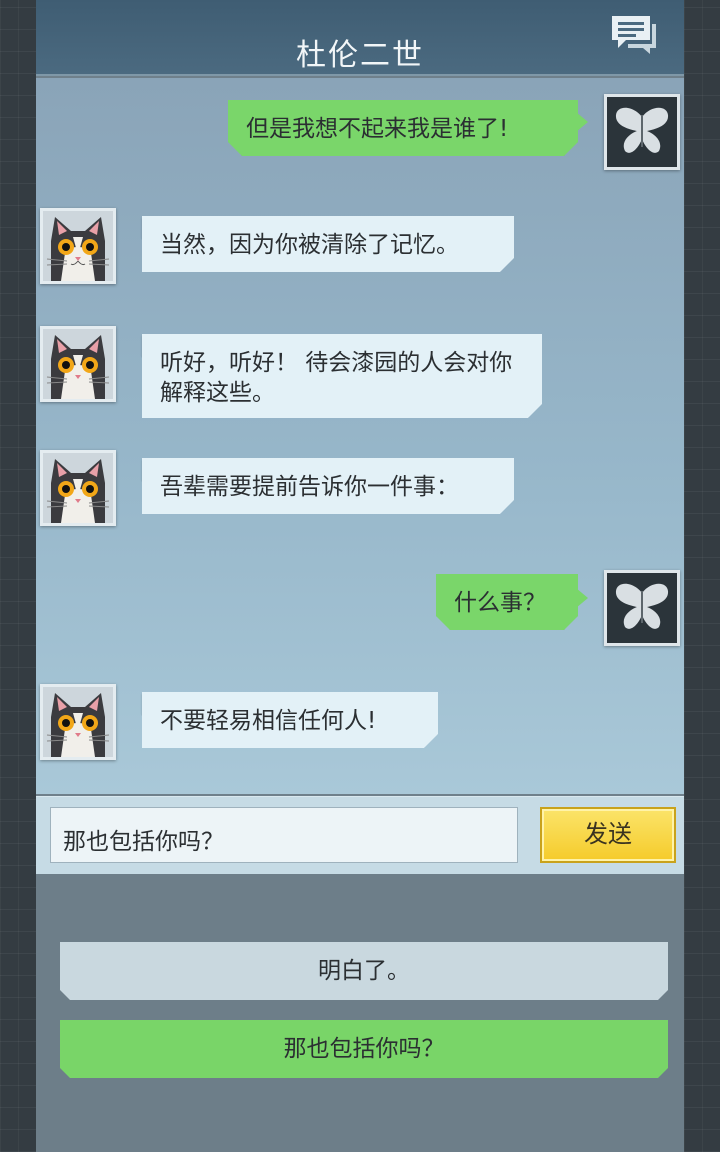  Describe the element at coordinates (284, 835) in the screenshot. I see `message-input: 那也包括你吗？` at that location.